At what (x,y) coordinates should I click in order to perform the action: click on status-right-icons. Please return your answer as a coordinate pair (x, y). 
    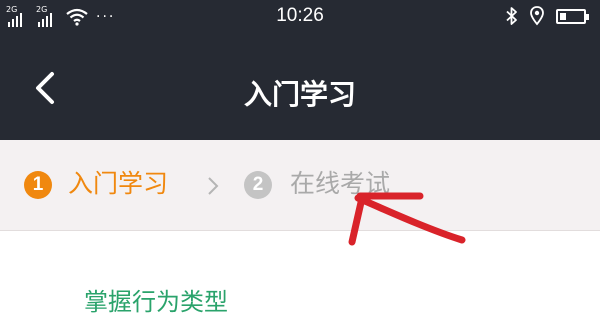
    Looking at the image, I should click on (547, 16).